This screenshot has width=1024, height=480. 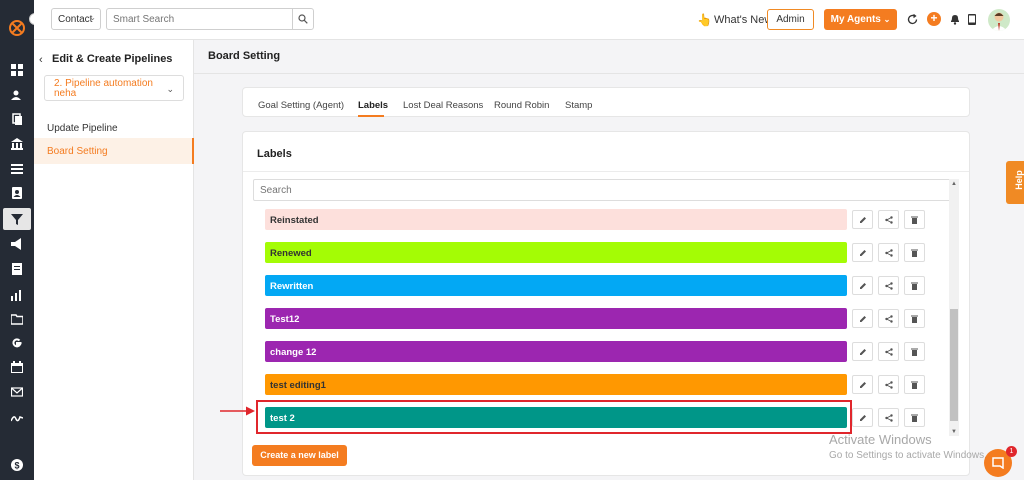 I want to click on sidebar-item-label: Board Setting, so click(x=77, y=151).